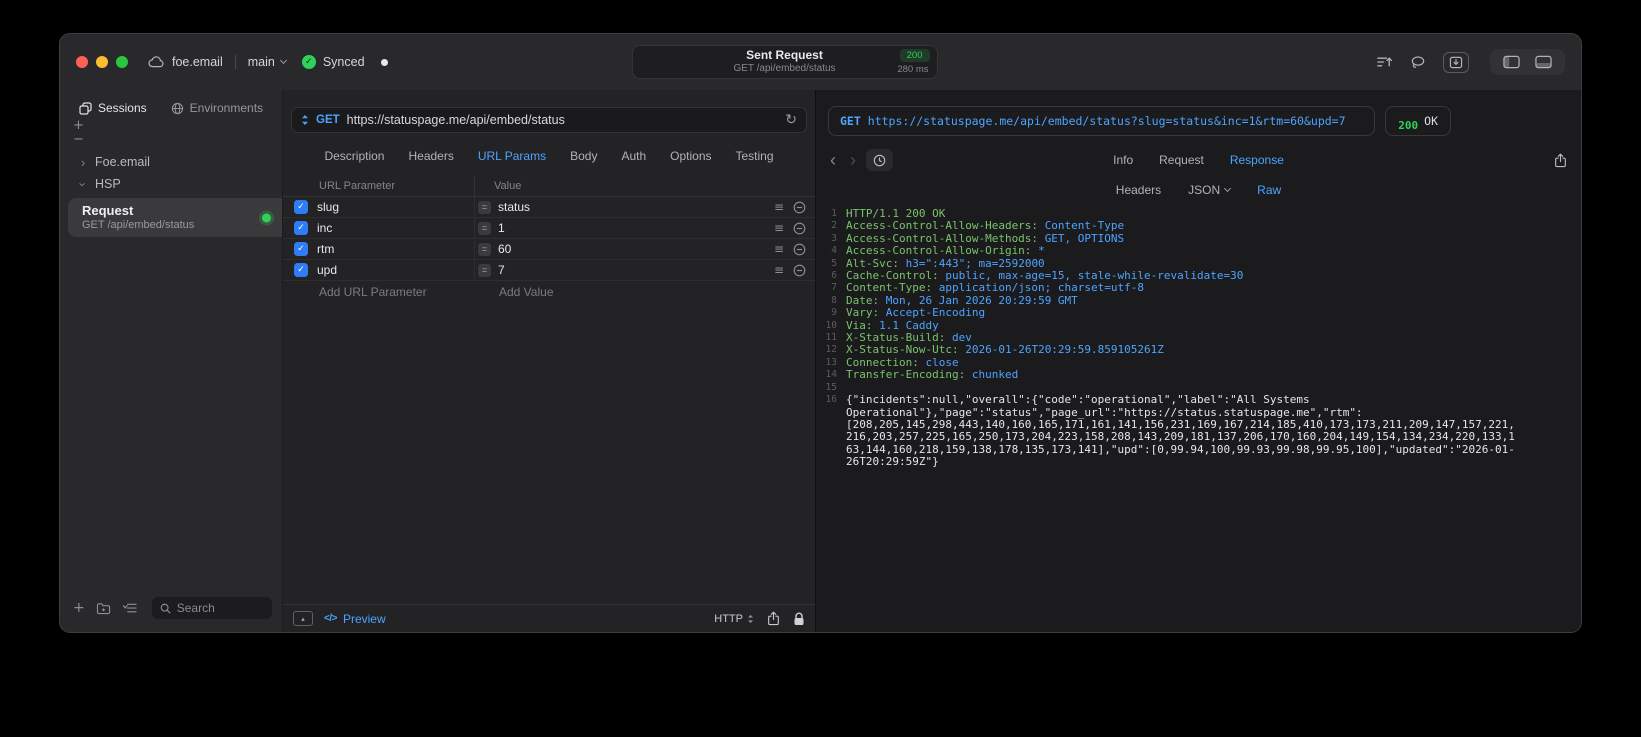 The image size is (1641, 737). What do you see at coordinates (305, 120) in the screenshot?
I see `method-selector-icon` at bounding box center [305, 120].